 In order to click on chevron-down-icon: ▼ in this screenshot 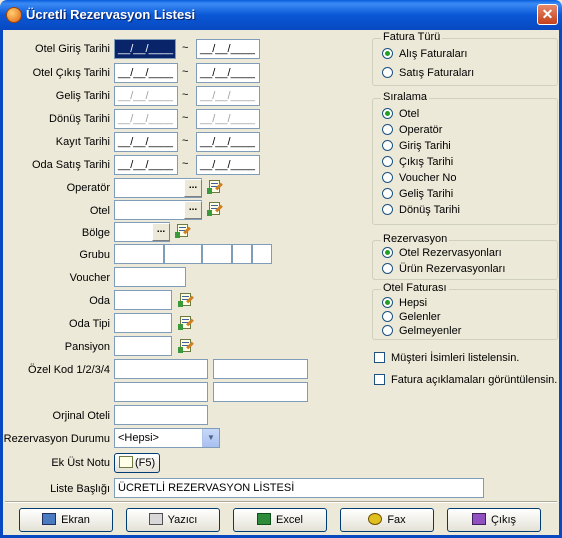, I will do `click(210, 438)`.